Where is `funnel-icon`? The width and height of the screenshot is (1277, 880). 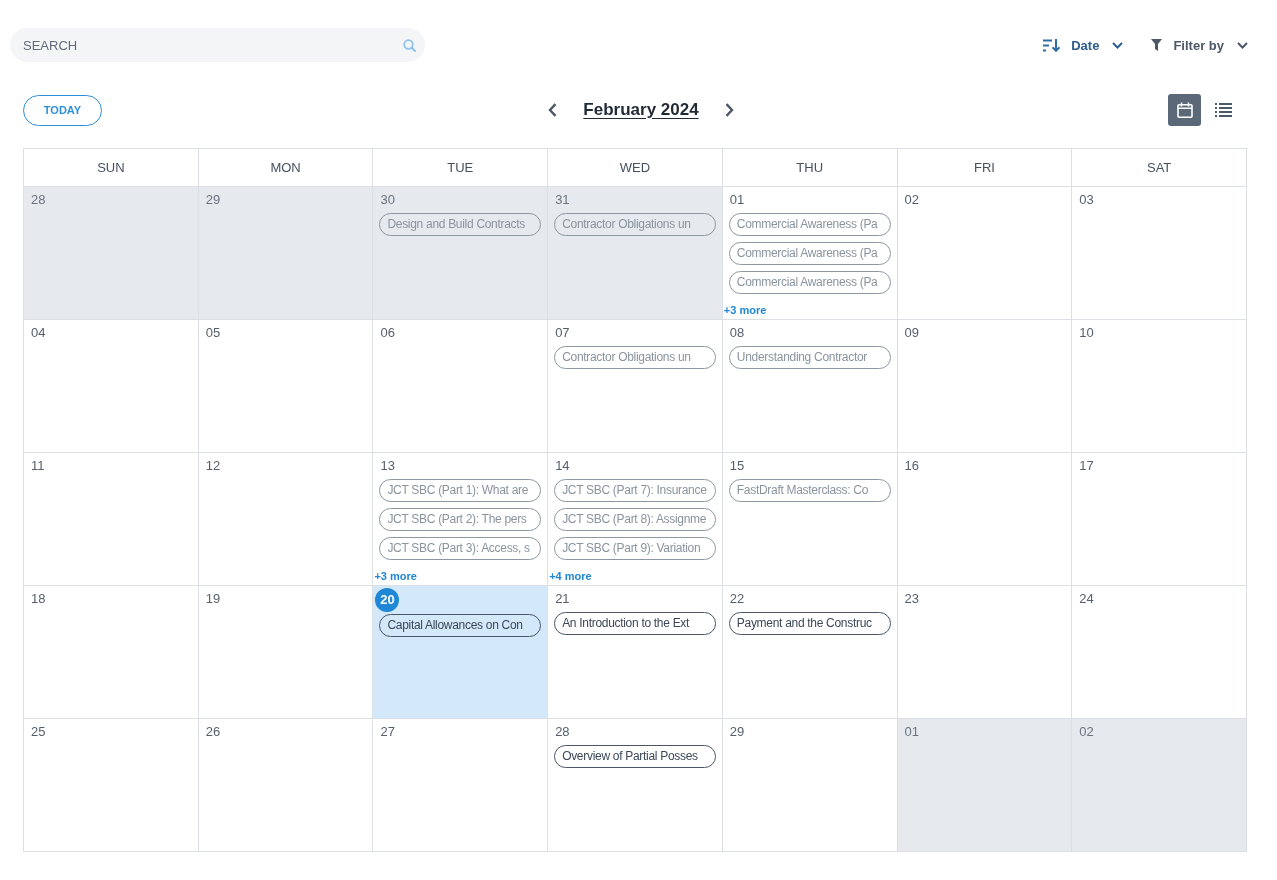 funnel-icon is located at coordinates (1157, 45).